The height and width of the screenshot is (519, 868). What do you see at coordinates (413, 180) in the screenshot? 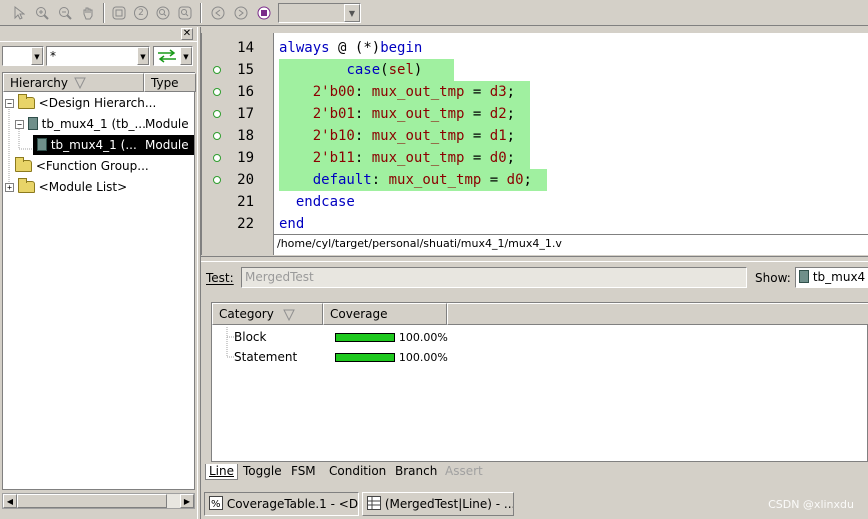
I see `code-line: default: mux_out_tmp = d0;` at bounding box center [413, 180].